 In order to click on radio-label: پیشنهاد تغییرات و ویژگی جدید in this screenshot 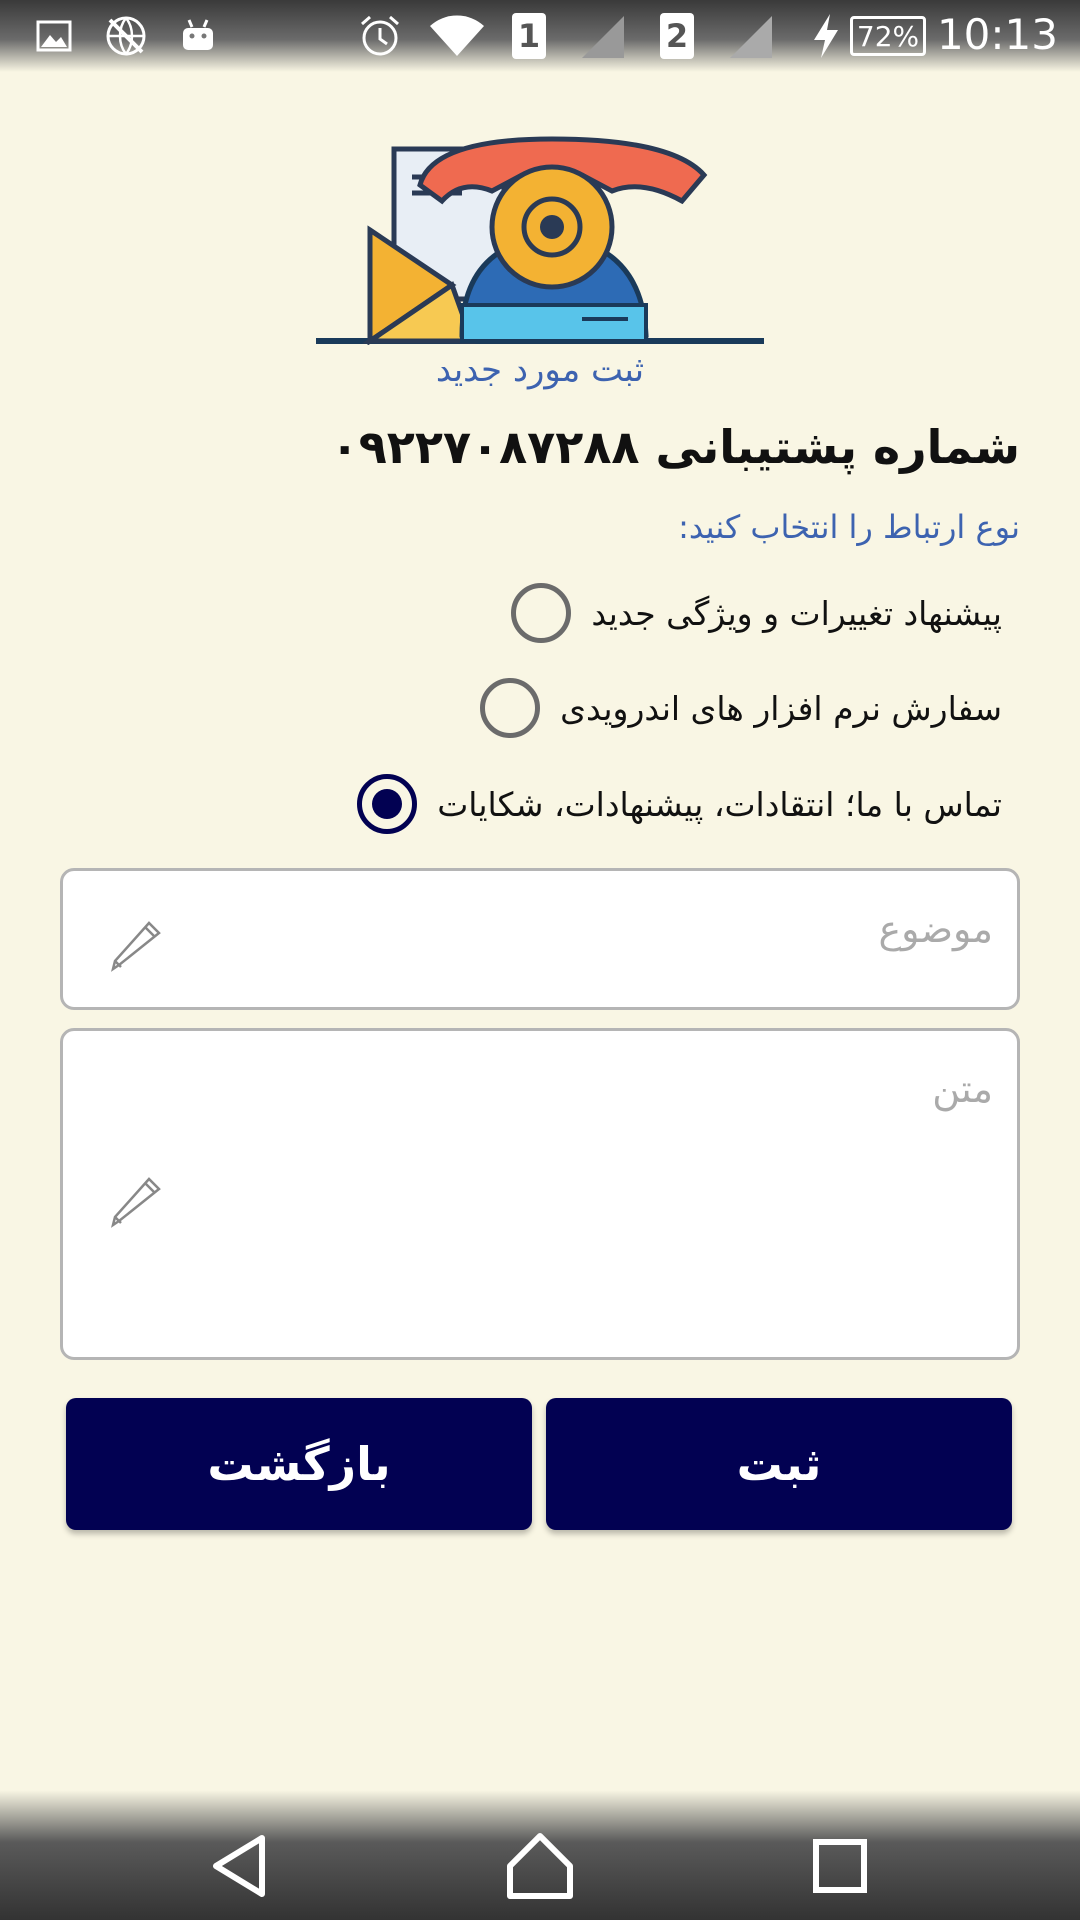, I will do `click(796, 613)`.